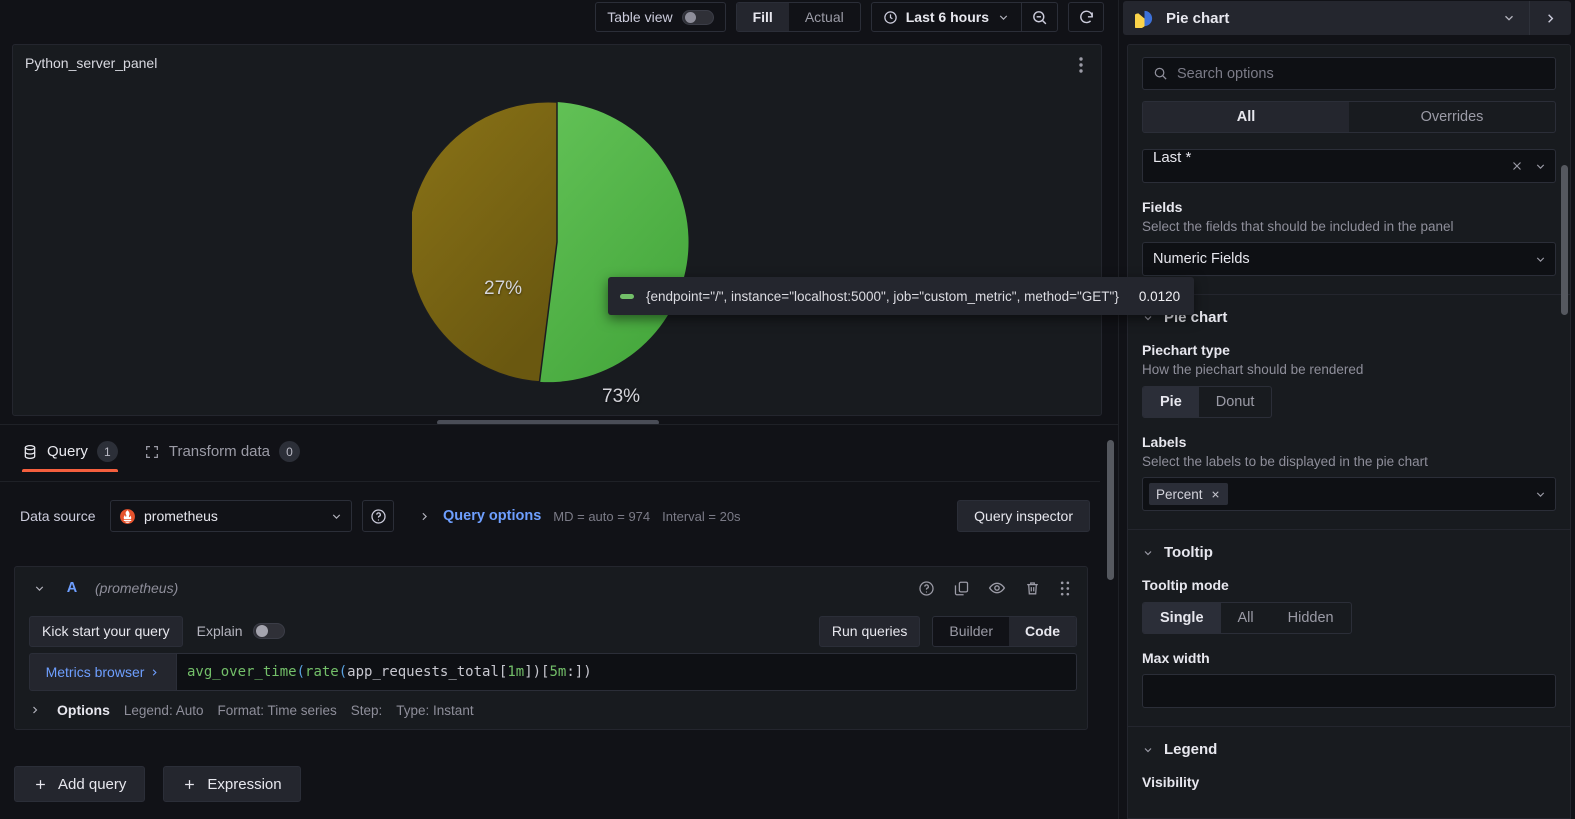 The height and width of the screenshot is (819, 1575). I want to click on tab-overrides: Overrides, so click(1452, 117).